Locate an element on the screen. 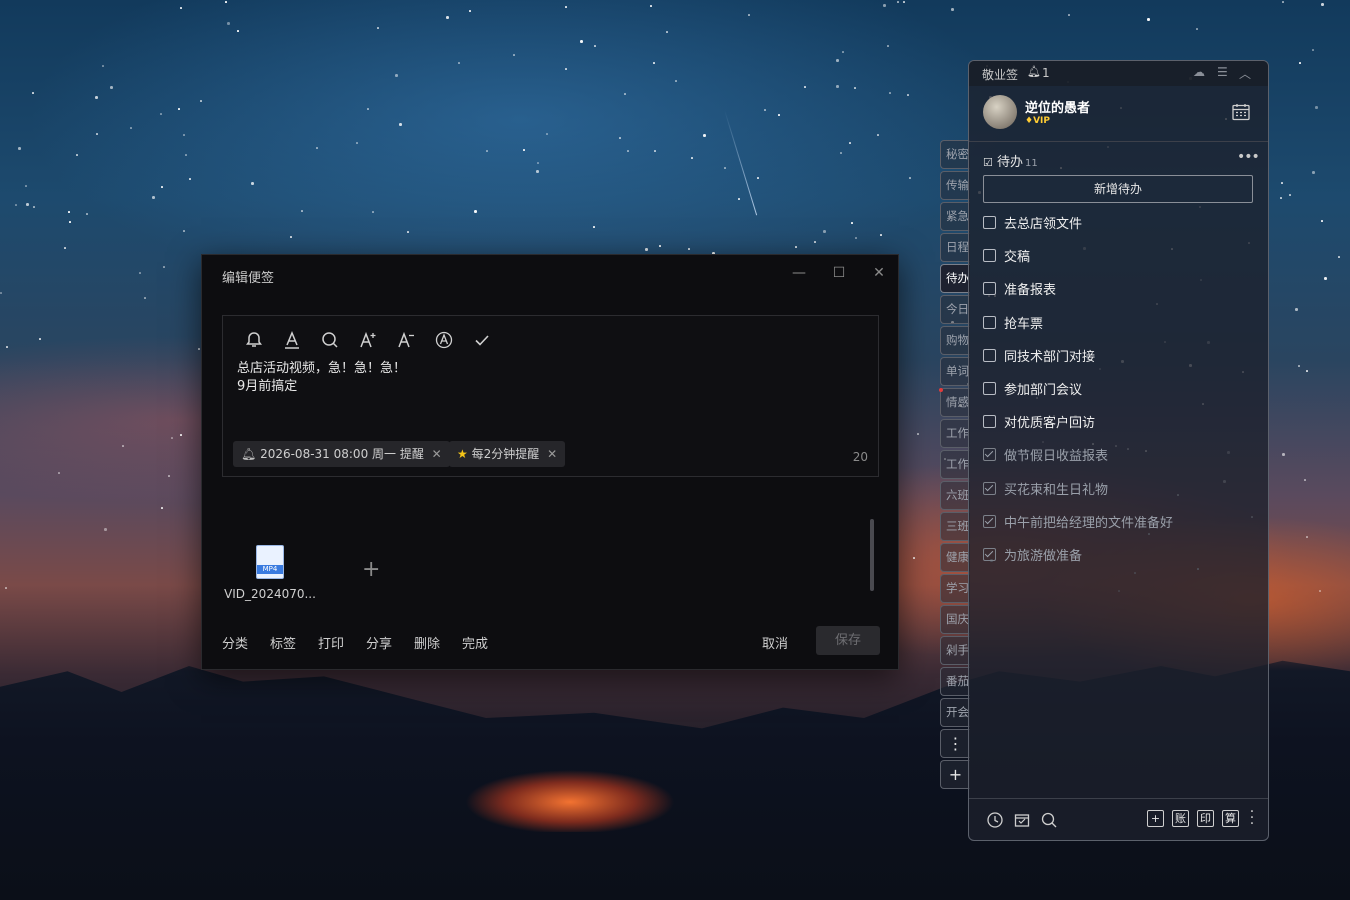 The width and height of the screenshot is (1350, 900). font-decrease-icon is located at coordinates (406, 341).